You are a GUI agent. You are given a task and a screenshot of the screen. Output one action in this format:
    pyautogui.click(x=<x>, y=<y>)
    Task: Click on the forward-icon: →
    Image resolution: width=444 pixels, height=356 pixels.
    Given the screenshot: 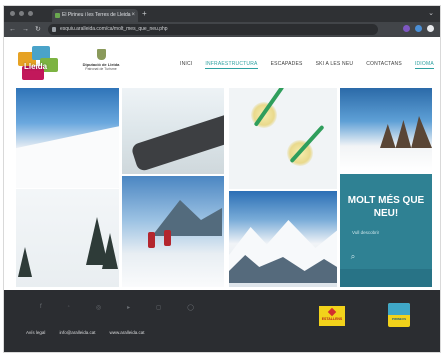 What is the action you would take?
    pyautogui.click(x=25, y=29)
    